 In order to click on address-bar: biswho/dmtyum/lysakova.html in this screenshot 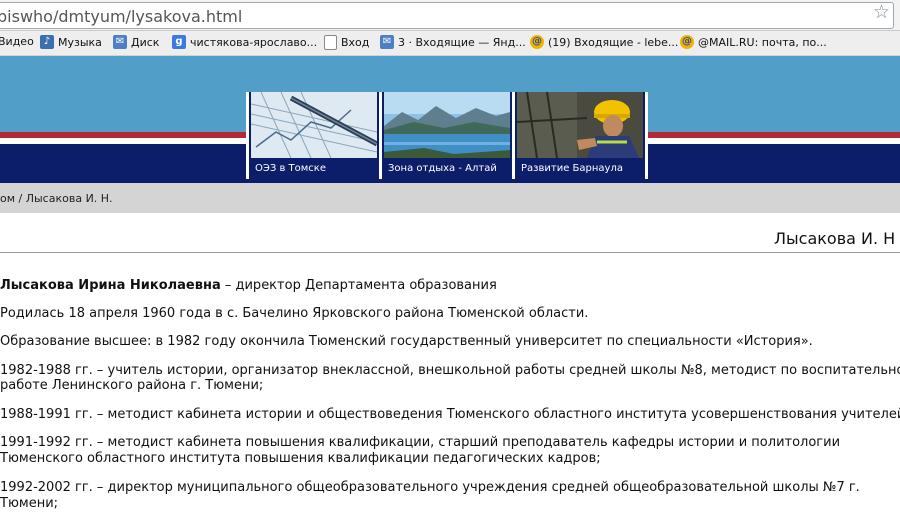, I will do `click(447, 15)`.